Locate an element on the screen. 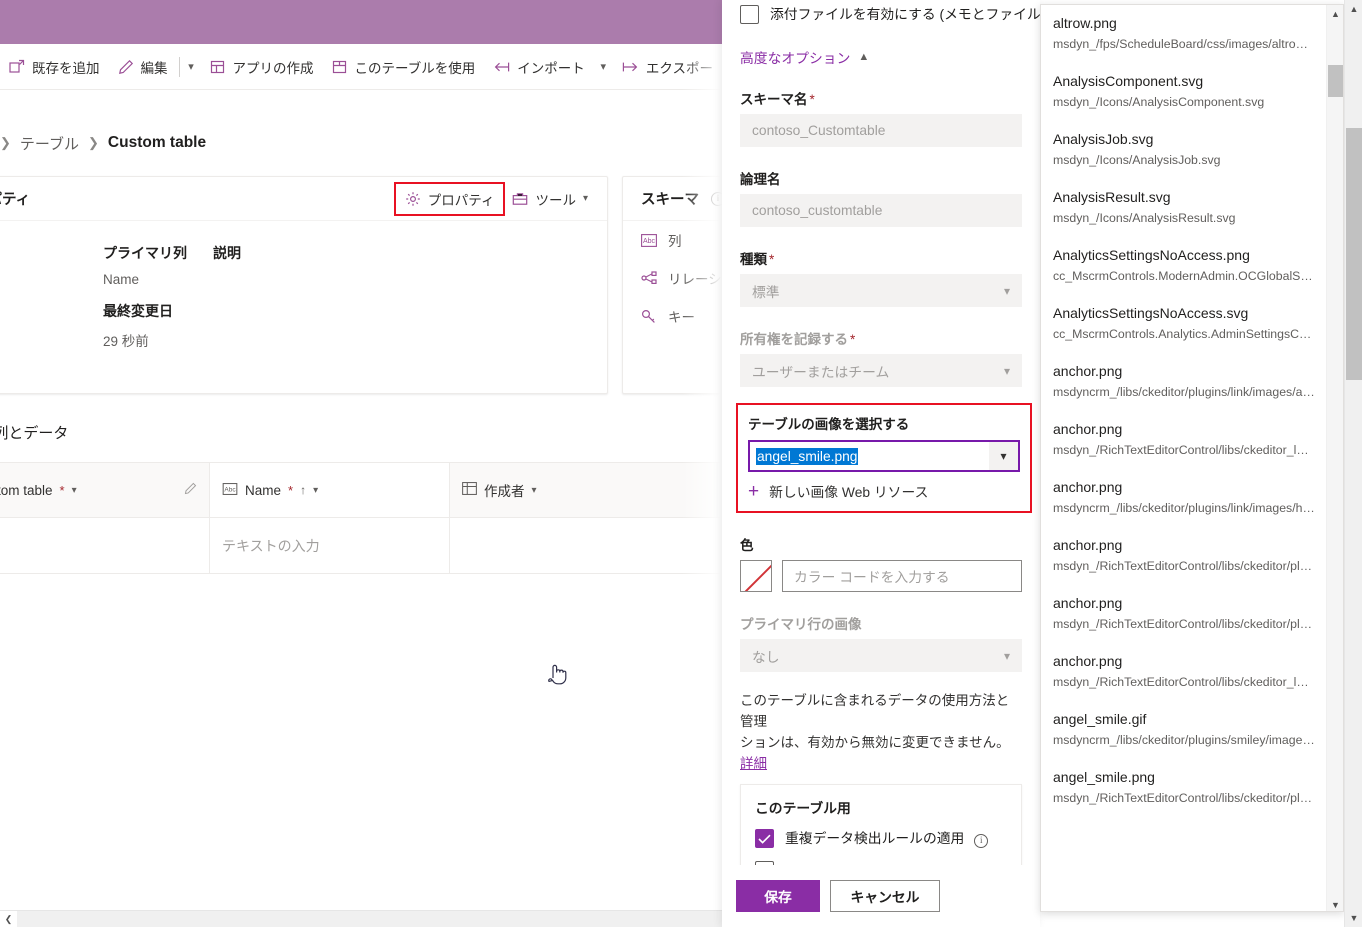  mouse-cursor-pointer-icon is located at coordinates (558, 675).